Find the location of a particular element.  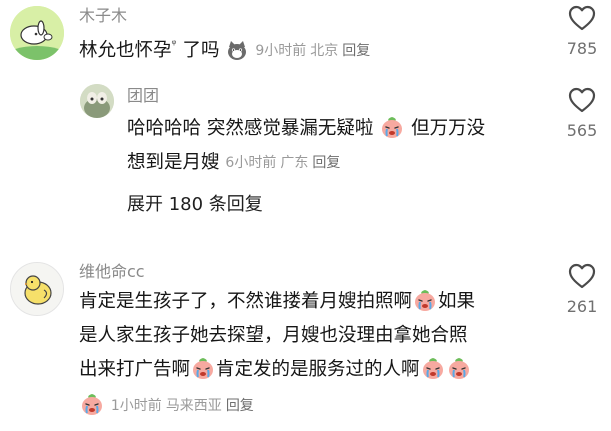

comment-text-part: 肯定发的是服务过的人啊 is located at coordinates (318, 369).